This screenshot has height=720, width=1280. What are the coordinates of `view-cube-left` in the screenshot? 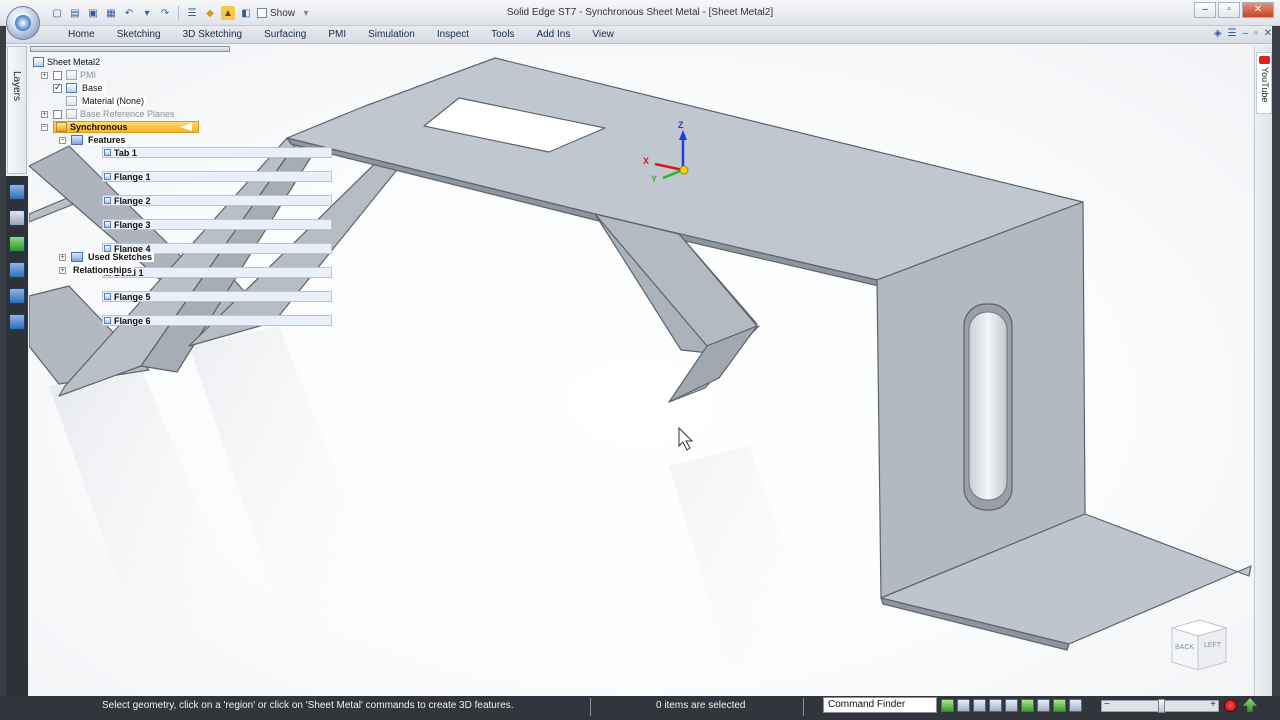 It's located at (1212, 649).